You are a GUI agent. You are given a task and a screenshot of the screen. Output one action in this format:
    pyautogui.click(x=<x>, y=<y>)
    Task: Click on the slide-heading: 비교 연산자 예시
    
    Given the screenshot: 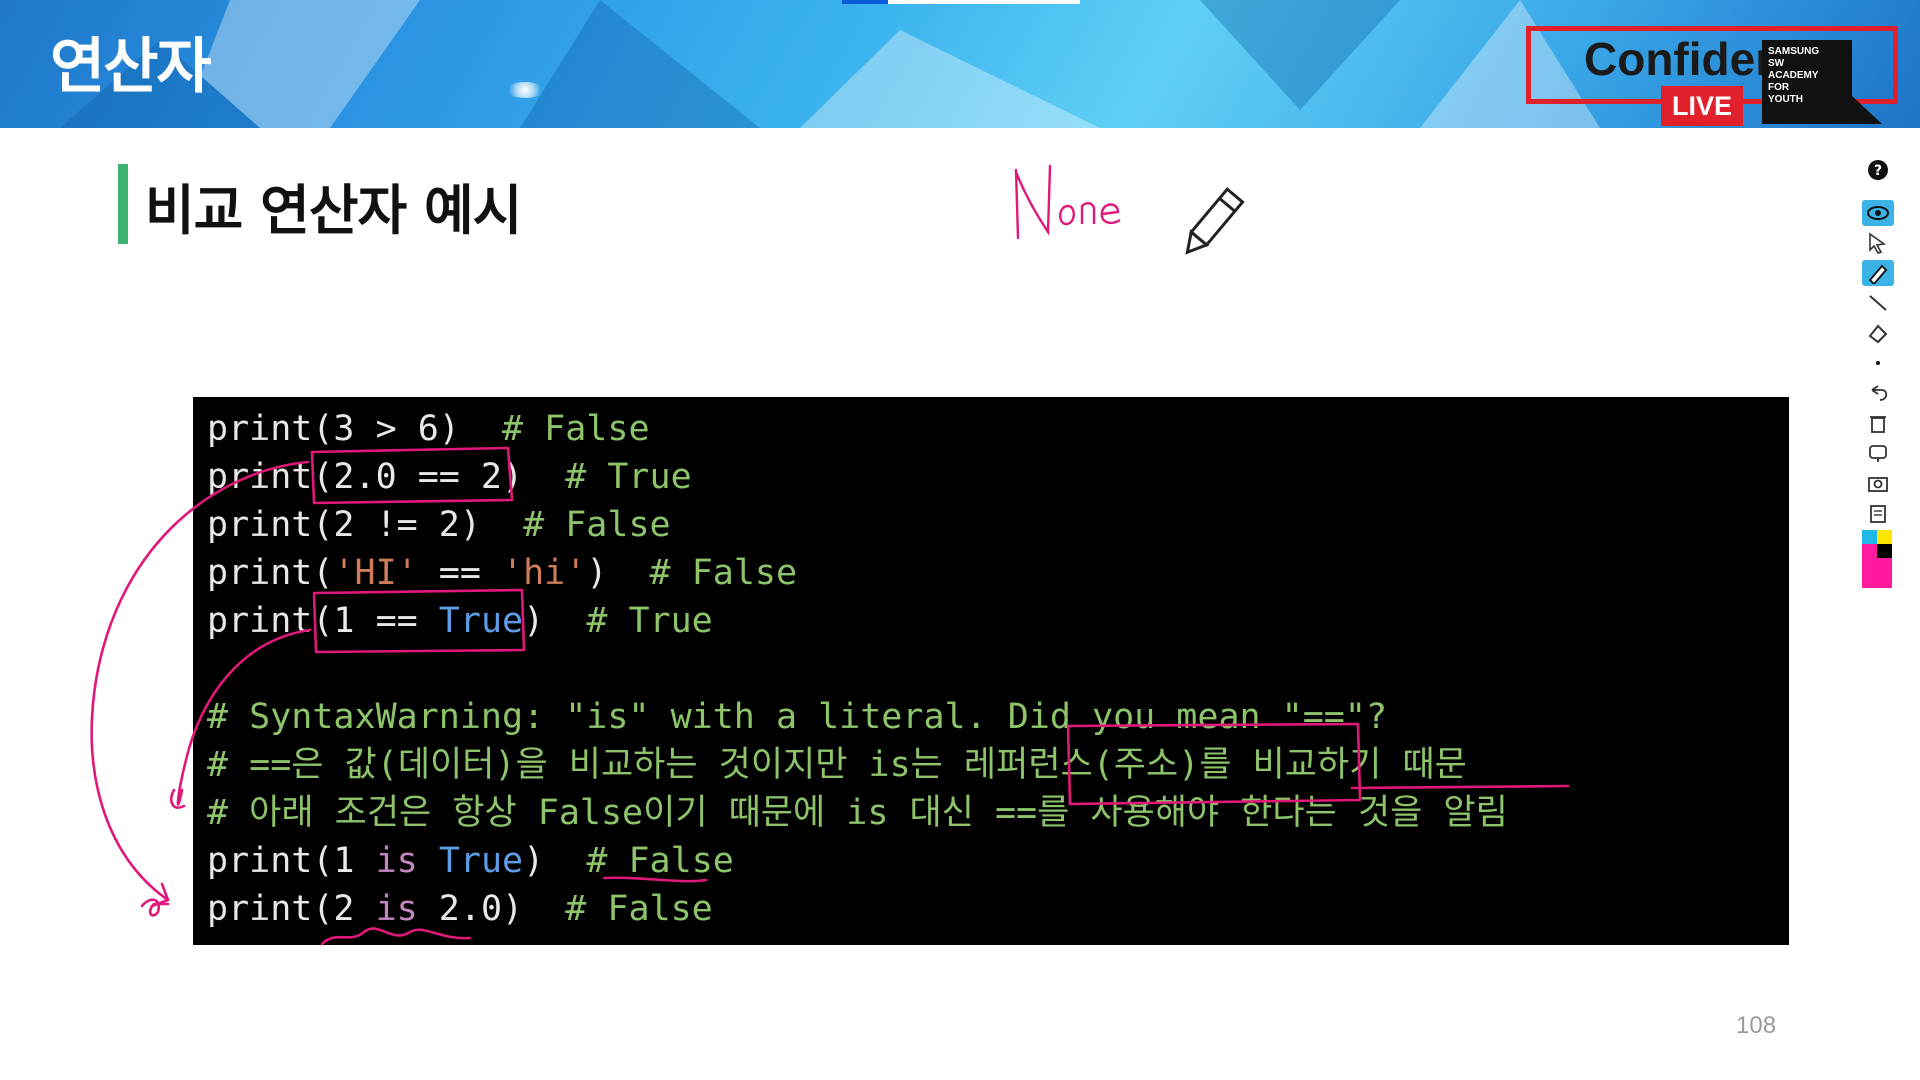 What is the action you would take?
    pyautogui.click(x=333, y=210)
    